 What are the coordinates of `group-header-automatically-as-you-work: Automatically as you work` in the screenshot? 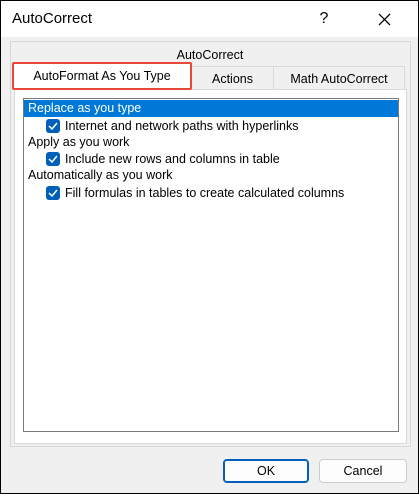 It's located at (211, 175).